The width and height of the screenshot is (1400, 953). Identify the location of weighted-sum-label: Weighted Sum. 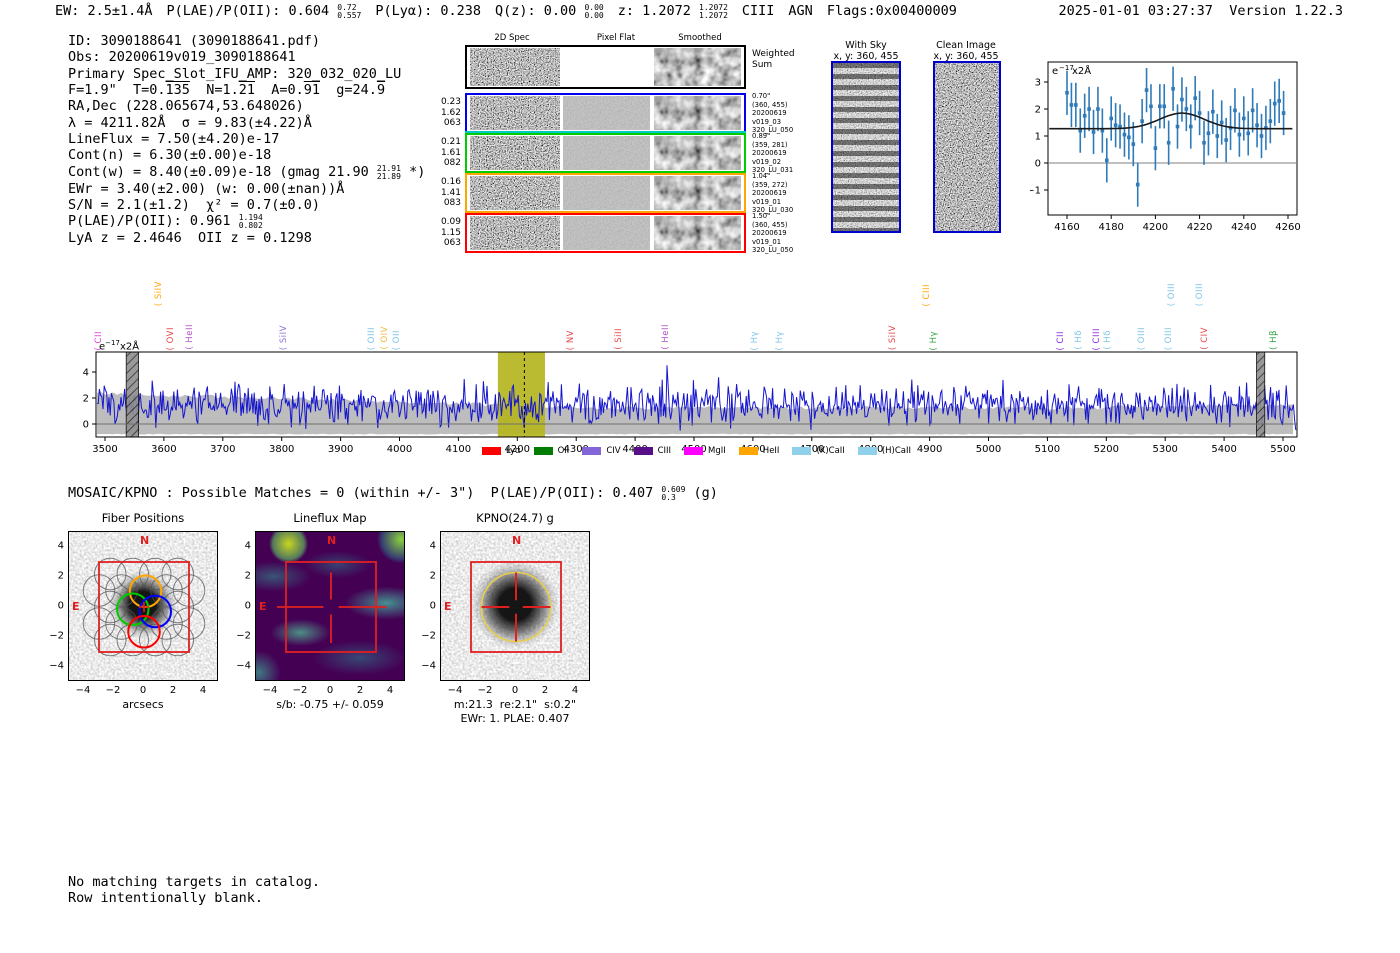
(773, 59).